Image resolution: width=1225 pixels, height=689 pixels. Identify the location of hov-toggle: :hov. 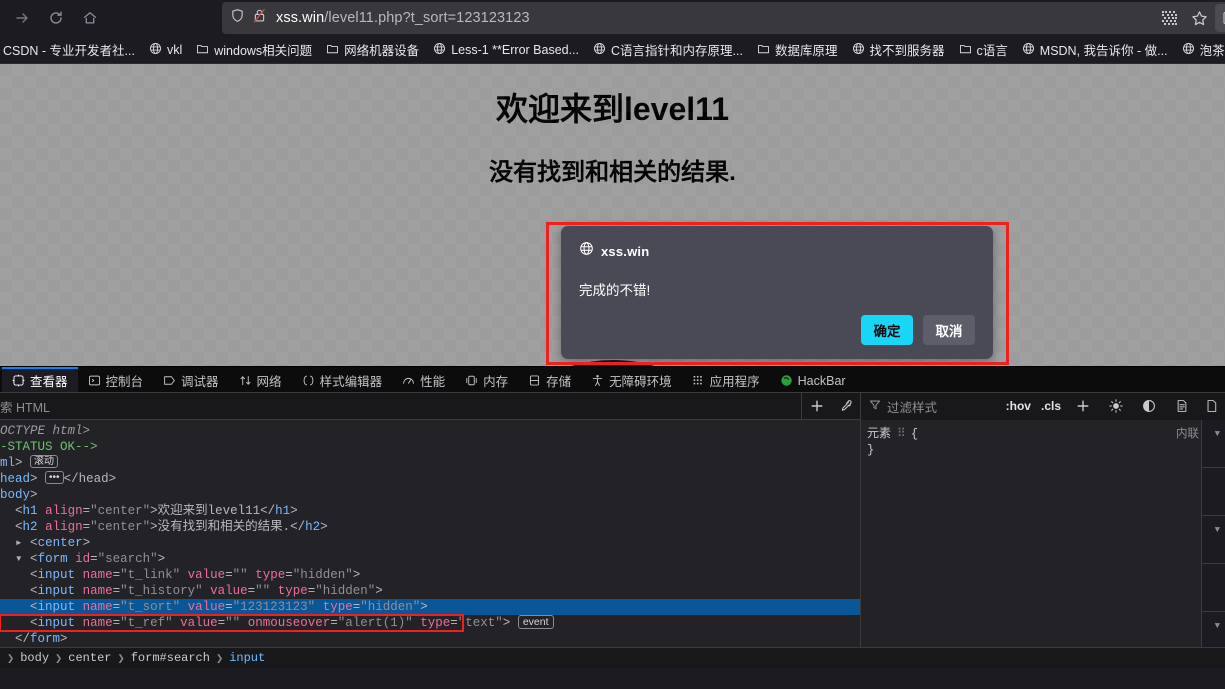
(1018, 406).